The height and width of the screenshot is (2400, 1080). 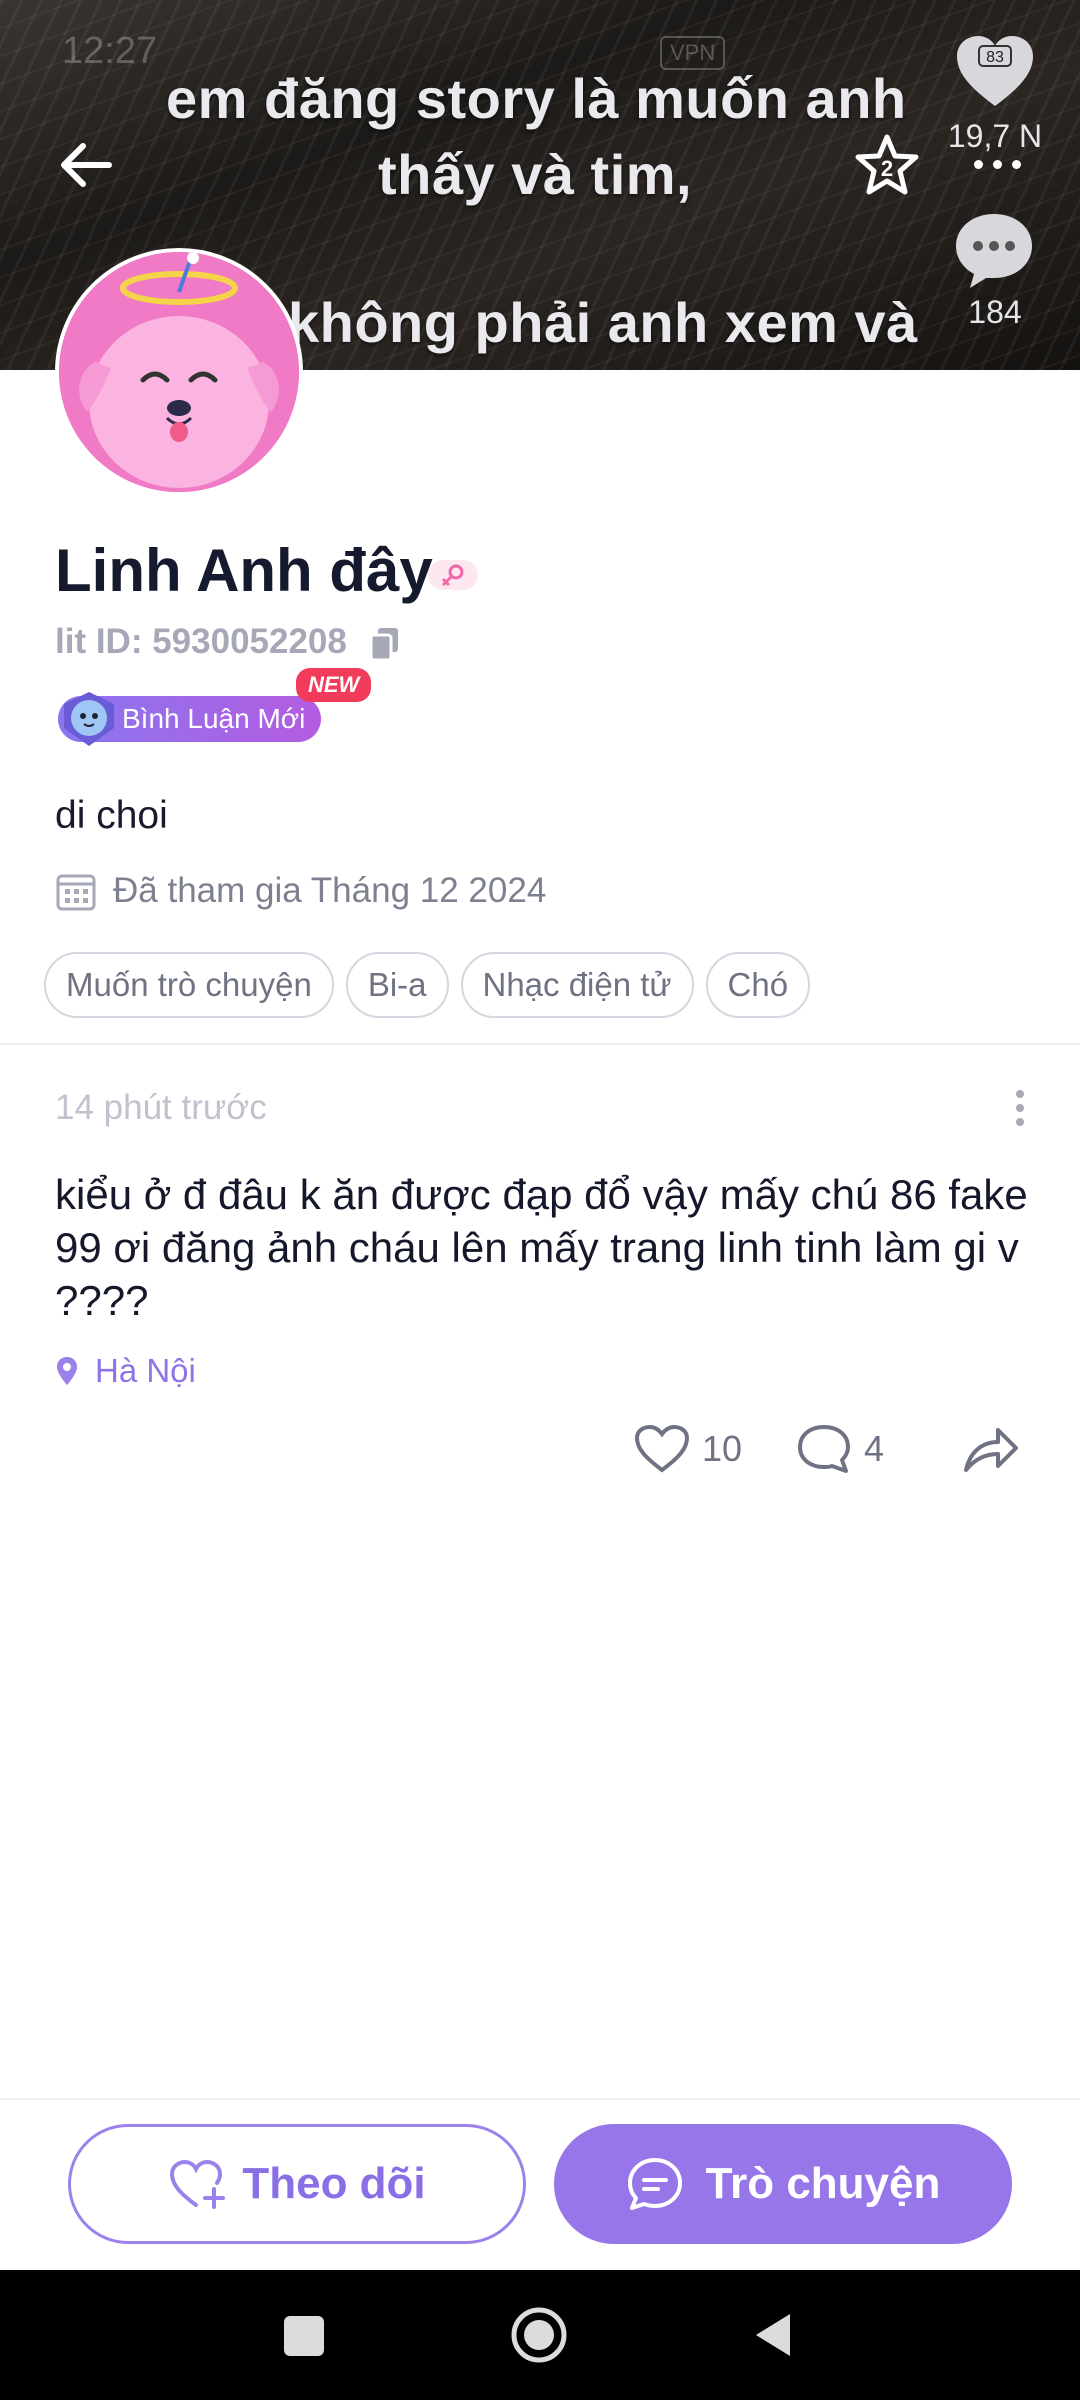 What do you see at coordinates (1020, 1108) in the screenshot?
I see `post-menu-button` at bounding box center [1020, 1108].